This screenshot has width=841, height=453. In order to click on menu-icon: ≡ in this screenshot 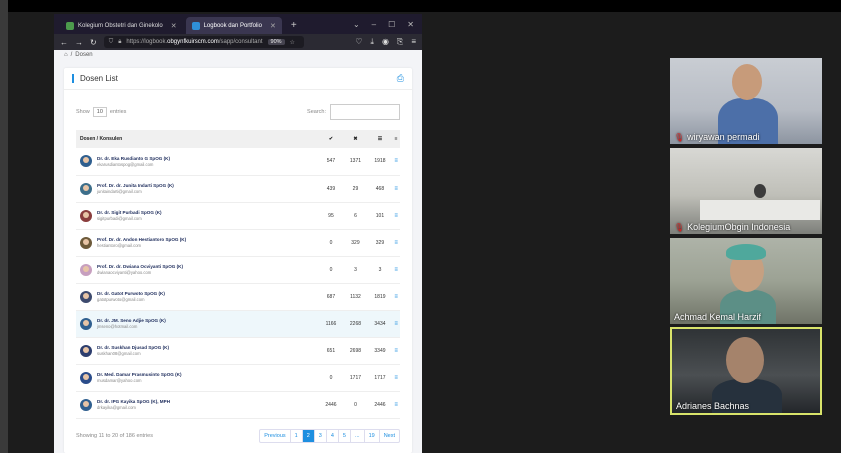, I will do `click(413, 42)`.